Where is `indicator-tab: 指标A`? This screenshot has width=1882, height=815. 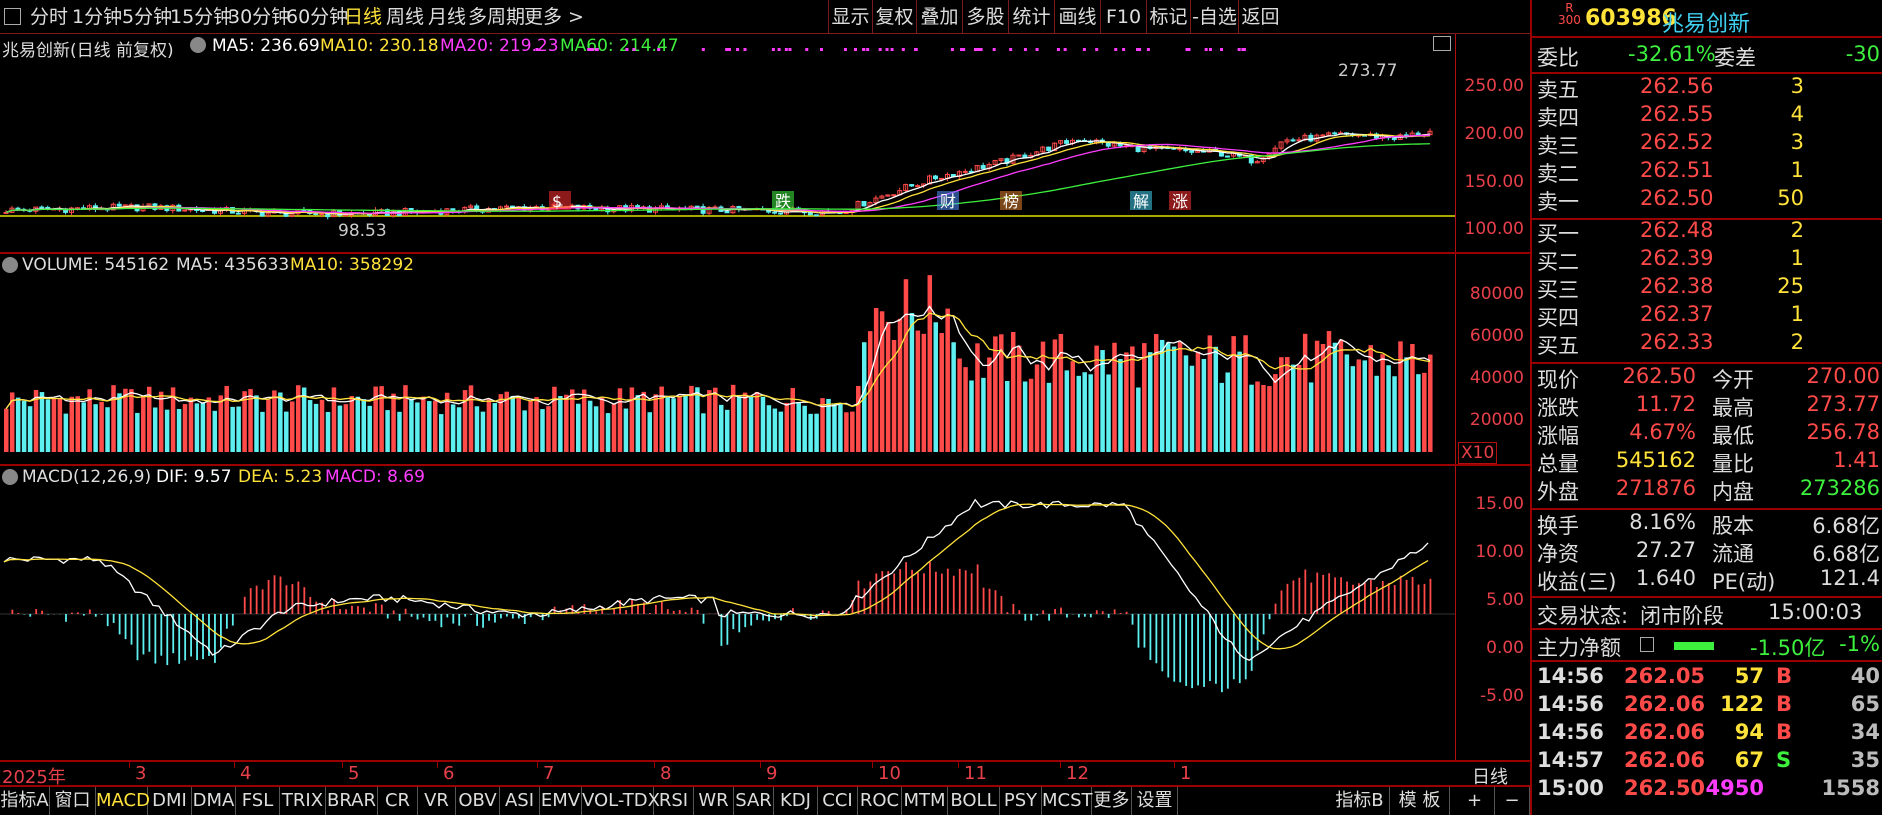 indicator-tab: 指标A is located at coordinates (25, 801).